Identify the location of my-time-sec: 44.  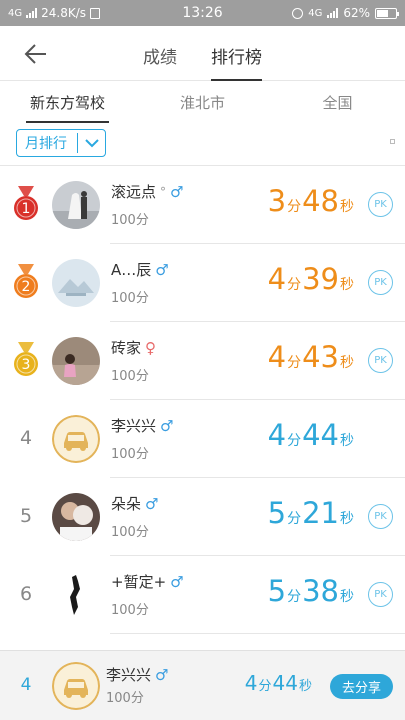
(285, 683).